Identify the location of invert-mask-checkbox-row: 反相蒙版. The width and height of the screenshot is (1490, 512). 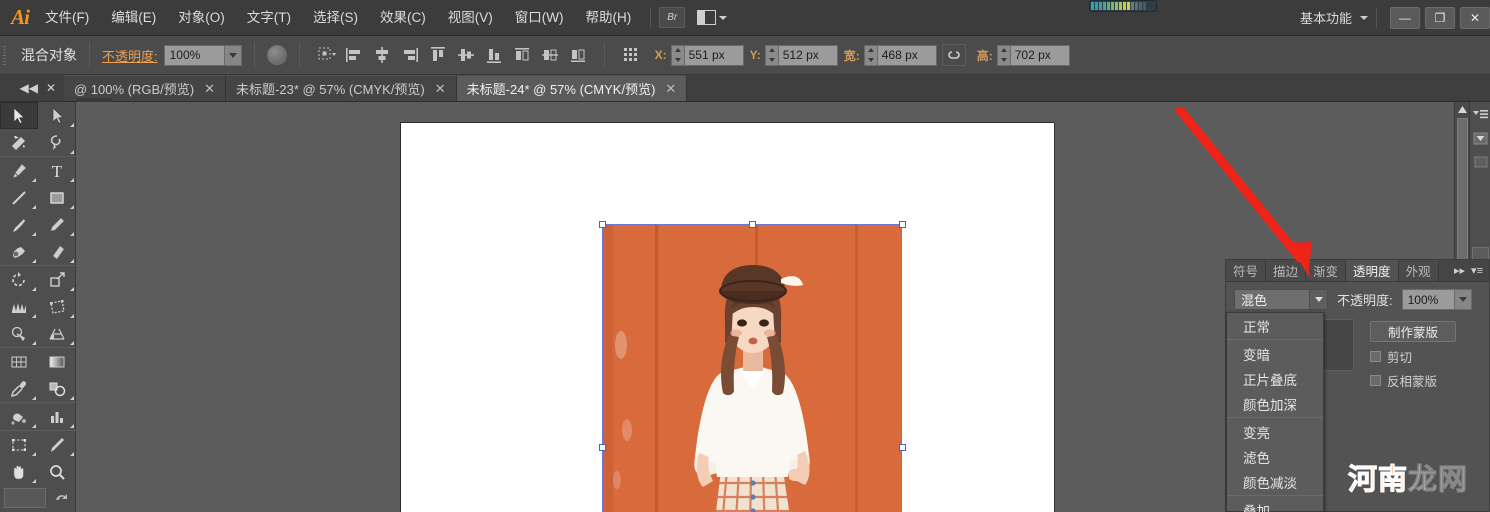
(1413, 380).